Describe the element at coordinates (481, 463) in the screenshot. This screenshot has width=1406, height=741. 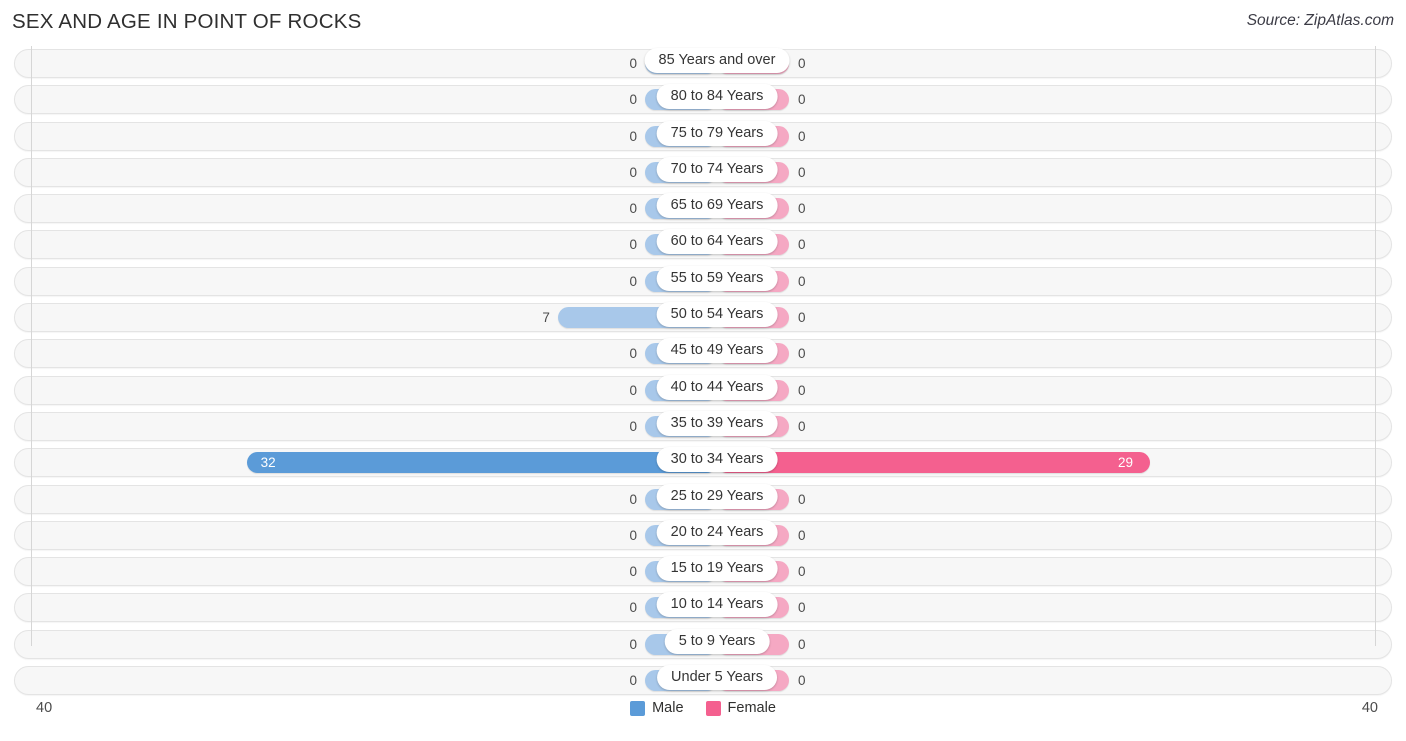
I see `male-bar` at that location.